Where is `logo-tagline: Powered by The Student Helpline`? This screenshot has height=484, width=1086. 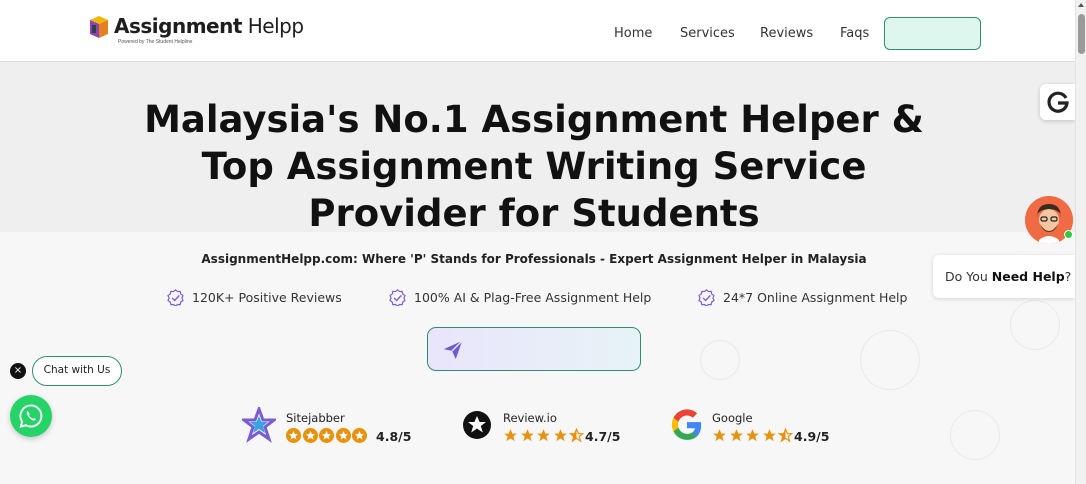
logo-tagline: Powered by The Student Helpline is located at coordinates (155, 42).